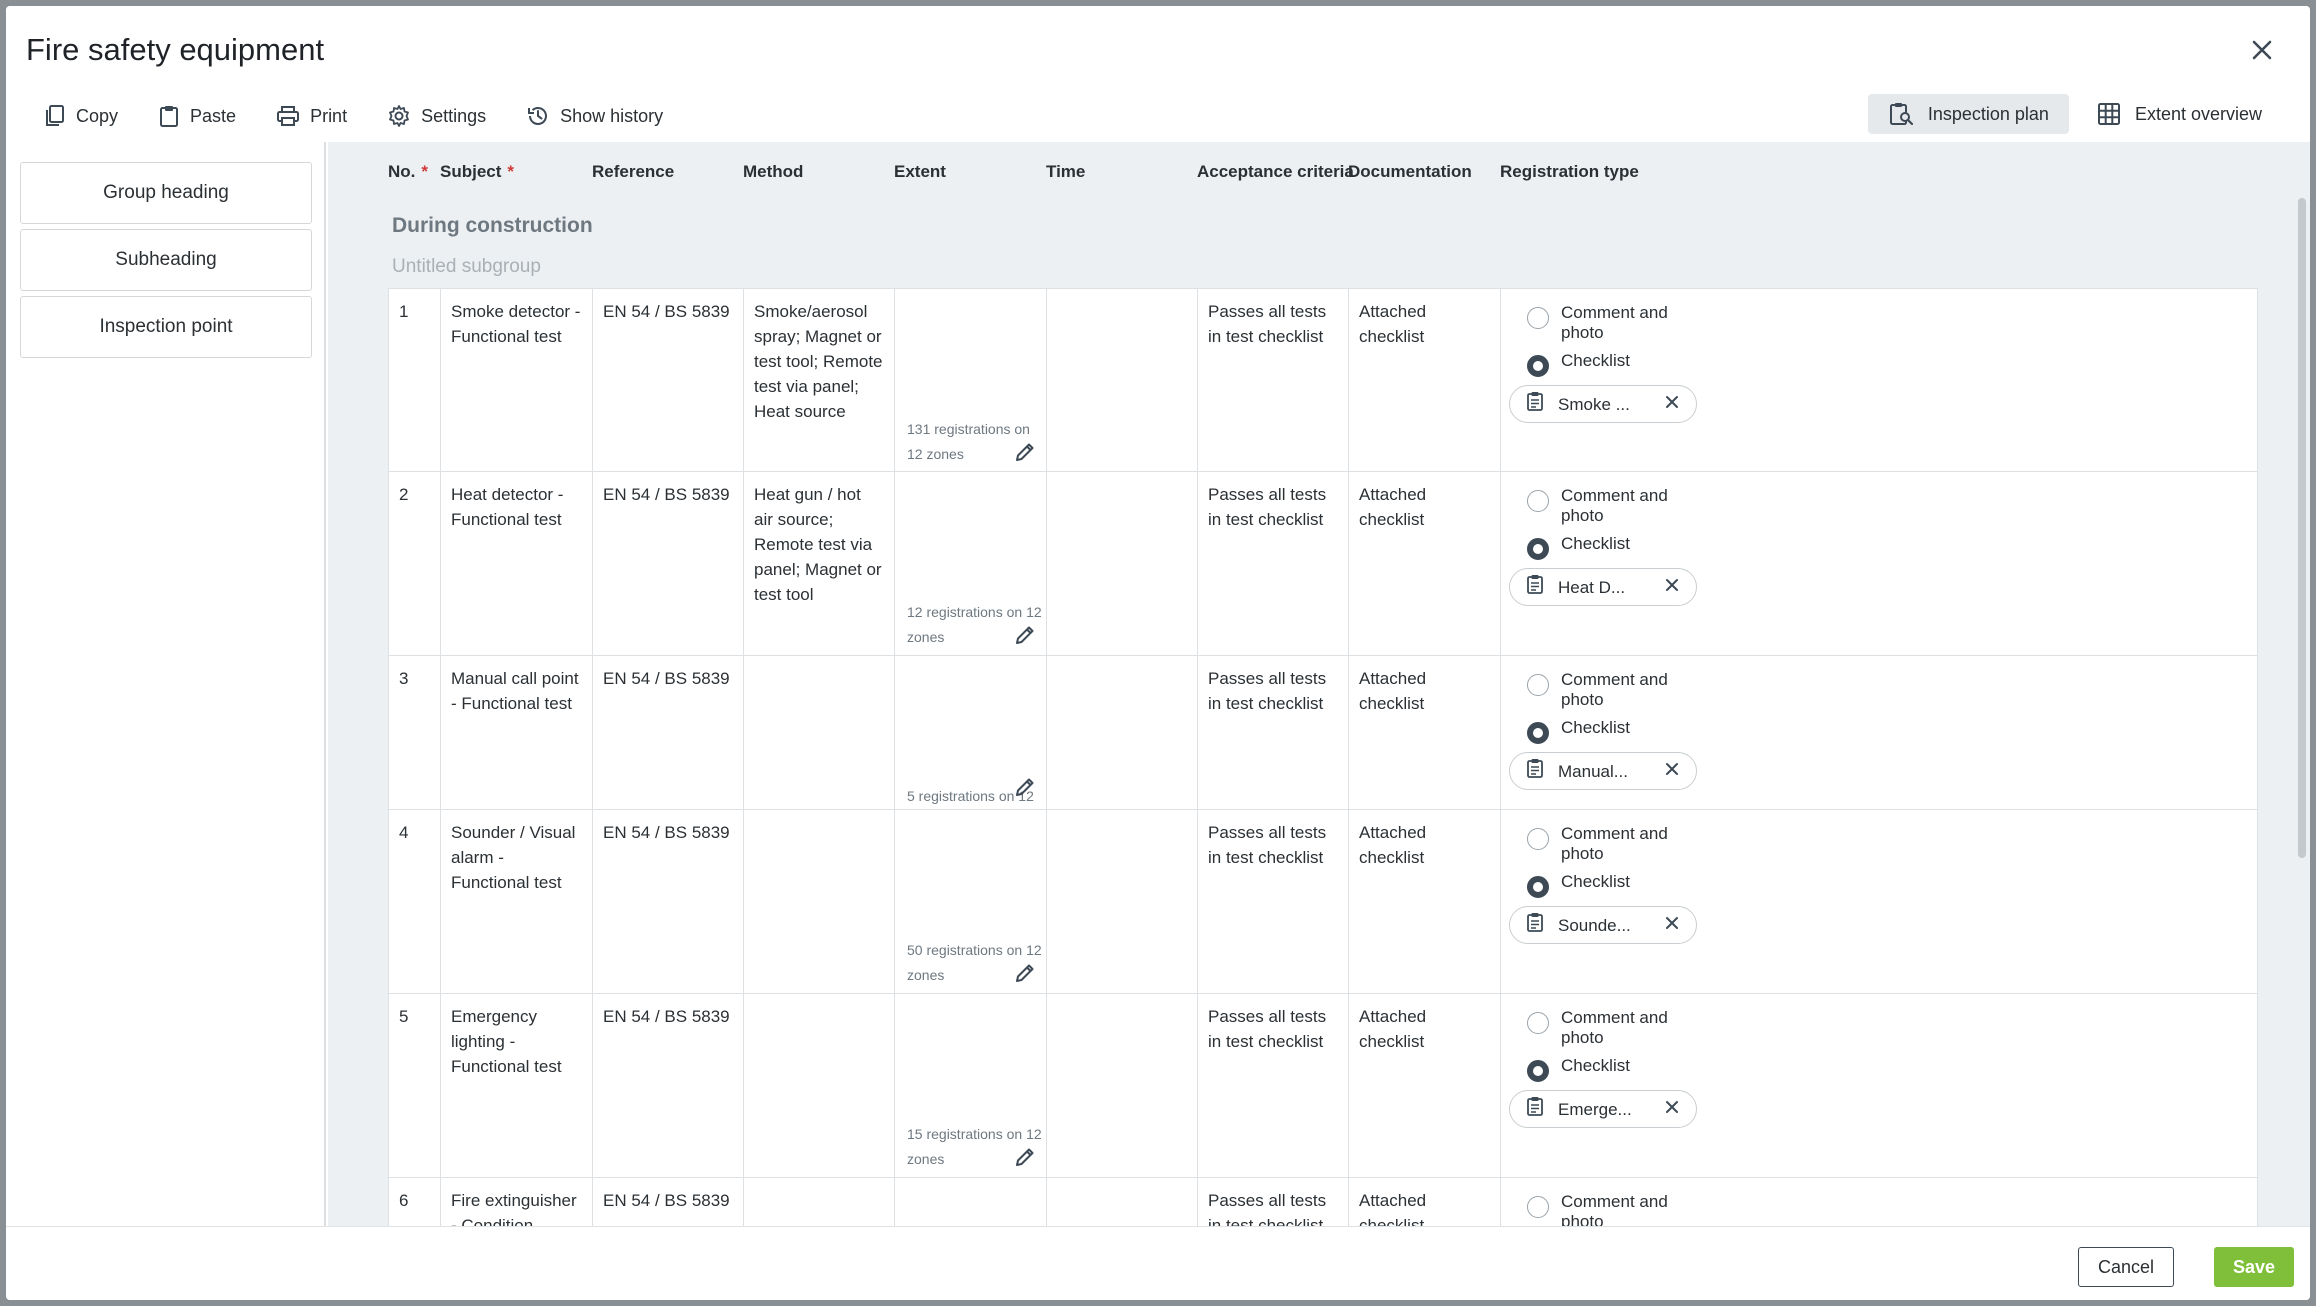 This screenshot has height=1306, width=2316. I want to click on cell-extent: 5 registrations on 12 zones, so click(971, 742).